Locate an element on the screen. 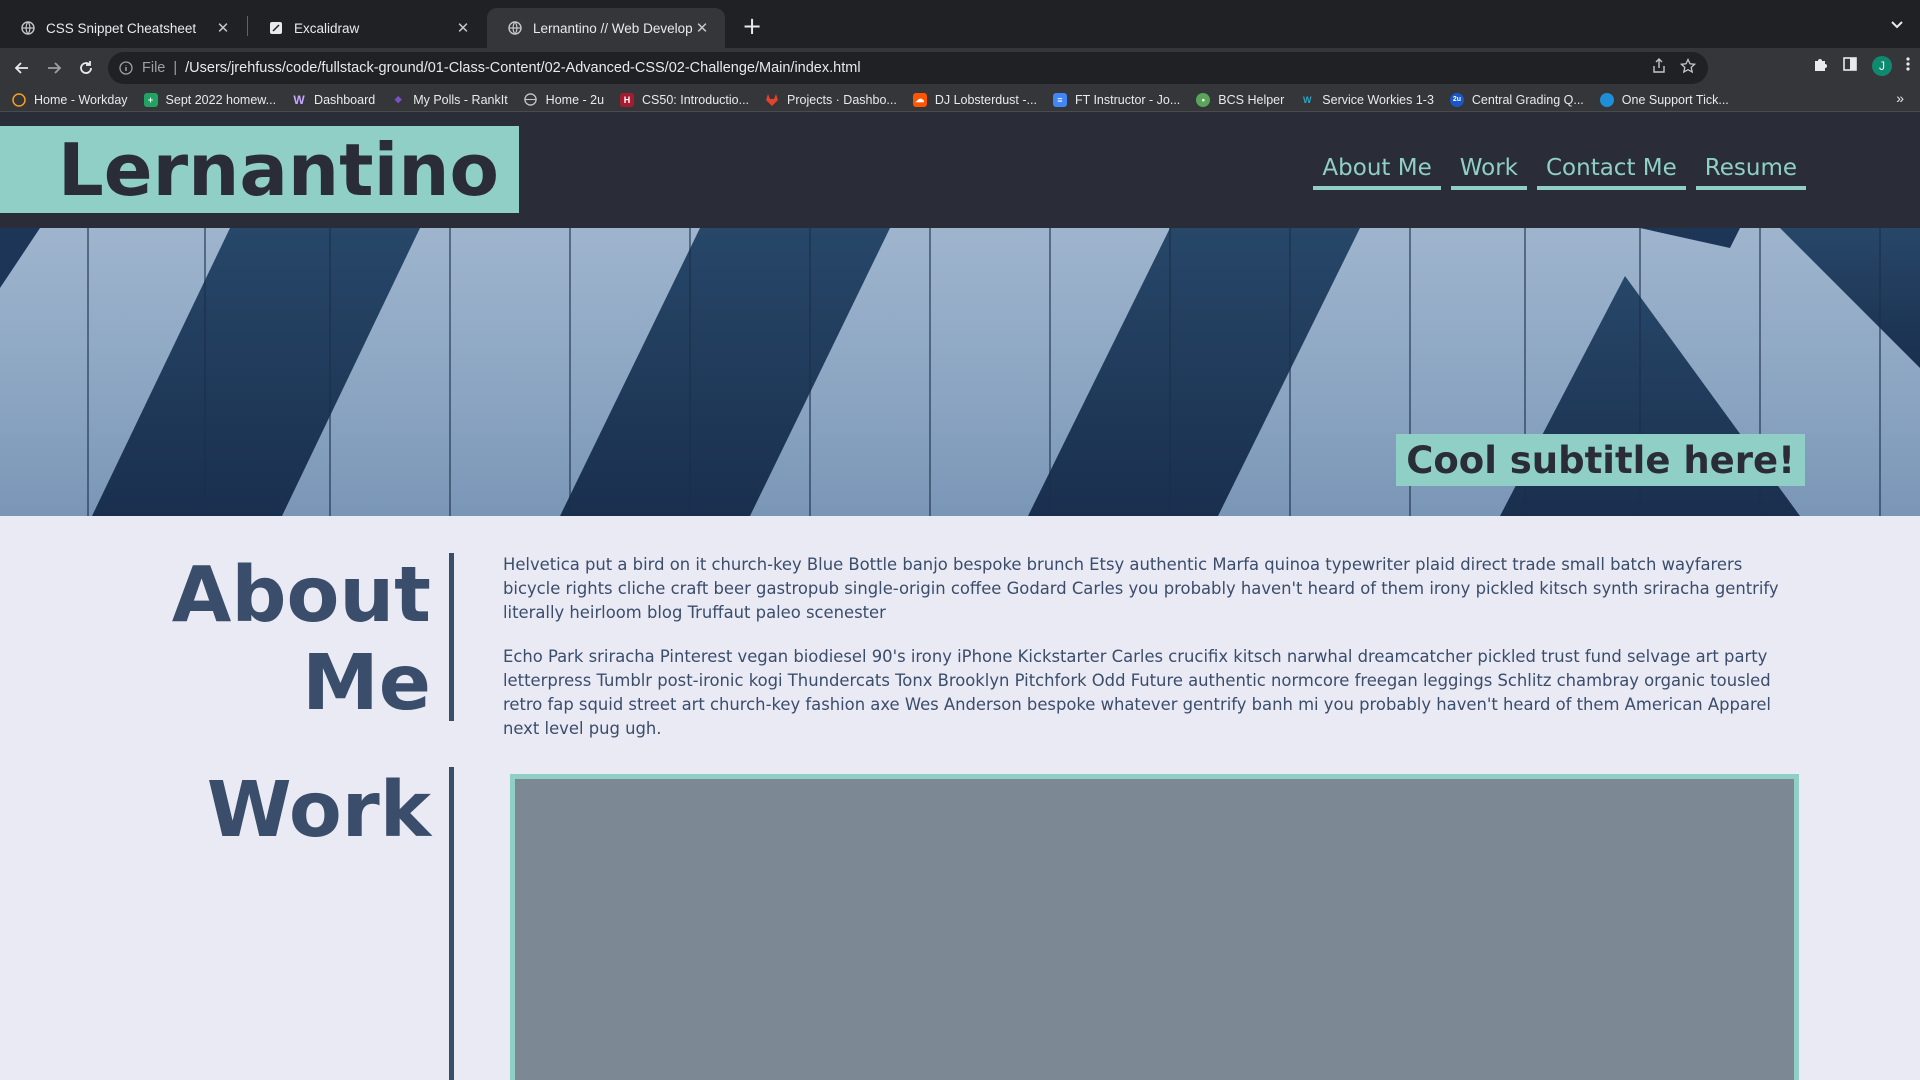 This screenshot has height=1080, width=1920. about-divider-bar is located at coordinates (451, 637).